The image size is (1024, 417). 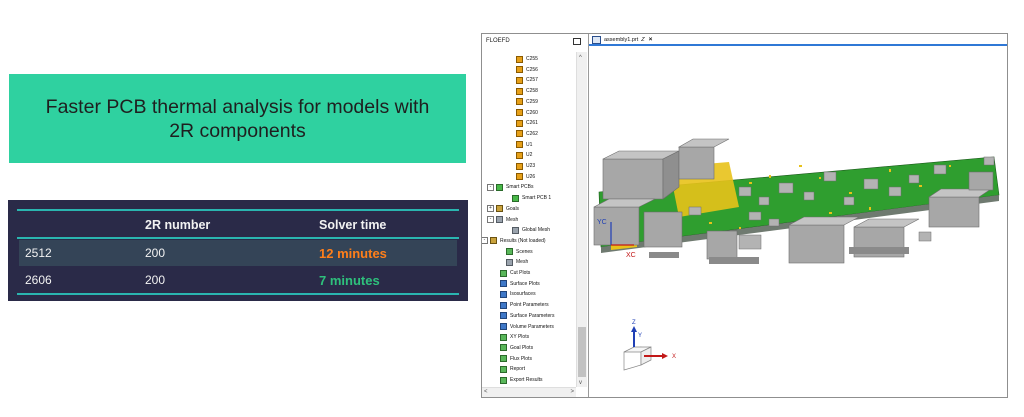 What do you see at coordinates (490, 209) in the screenshot?
I see `expand-toggle-icon: +` at bounding box center [490, 209].